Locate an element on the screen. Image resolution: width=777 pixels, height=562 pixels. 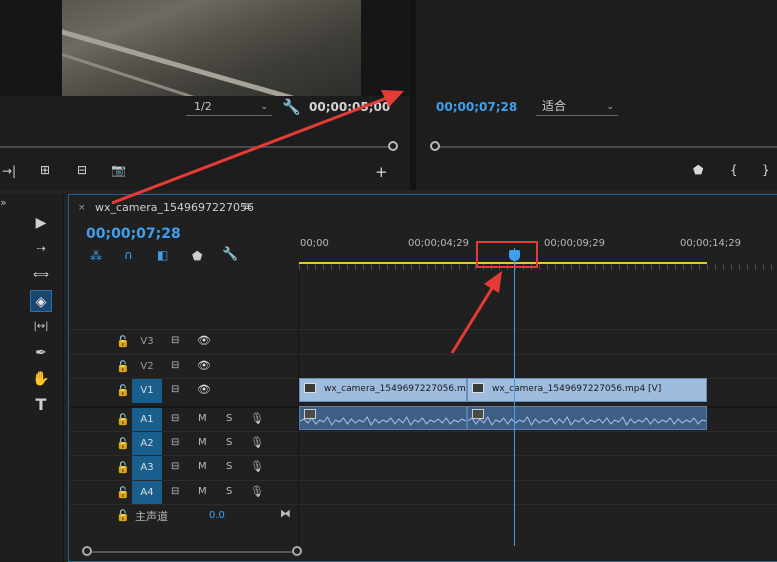
mark-in-button: { is located at coordinates (734, 170).